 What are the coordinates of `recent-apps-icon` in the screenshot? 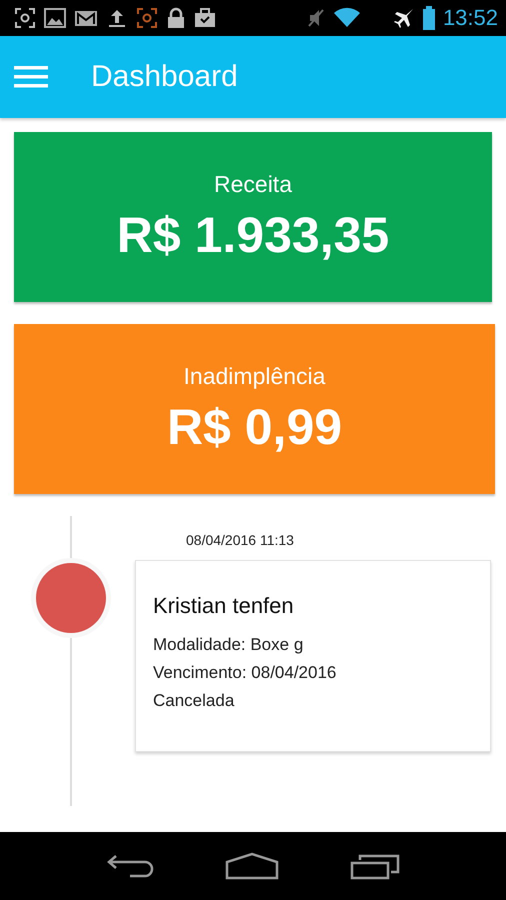 It's located at (375, 866).